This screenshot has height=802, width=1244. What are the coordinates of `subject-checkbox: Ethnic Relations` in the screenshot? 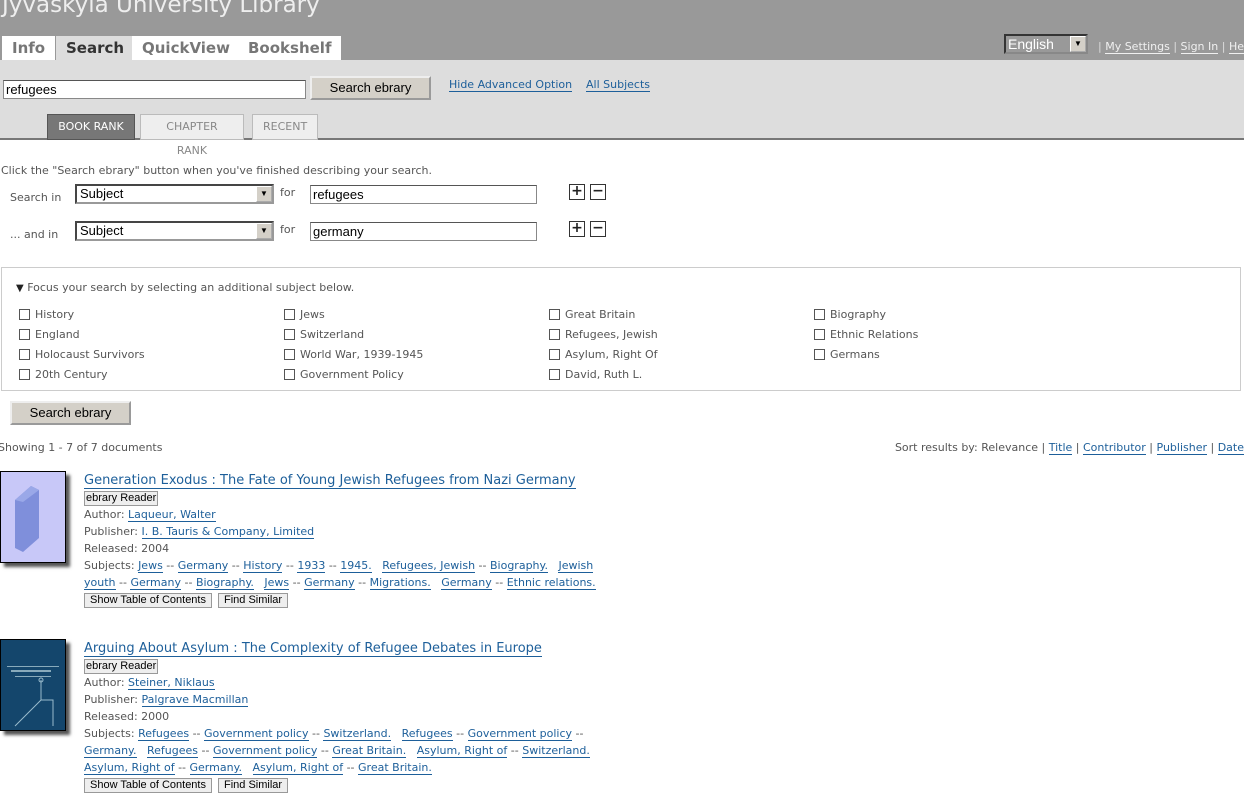 It's located at (866, 334).